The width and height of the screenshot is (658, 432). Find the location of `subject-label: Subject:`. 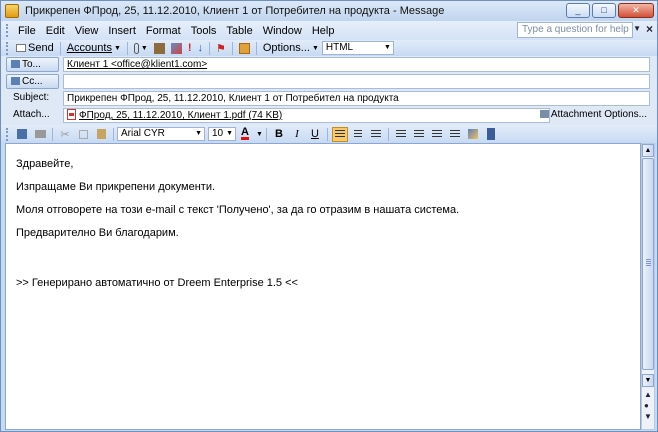

subject-label: Subject: is located at coordinates (31, 97).